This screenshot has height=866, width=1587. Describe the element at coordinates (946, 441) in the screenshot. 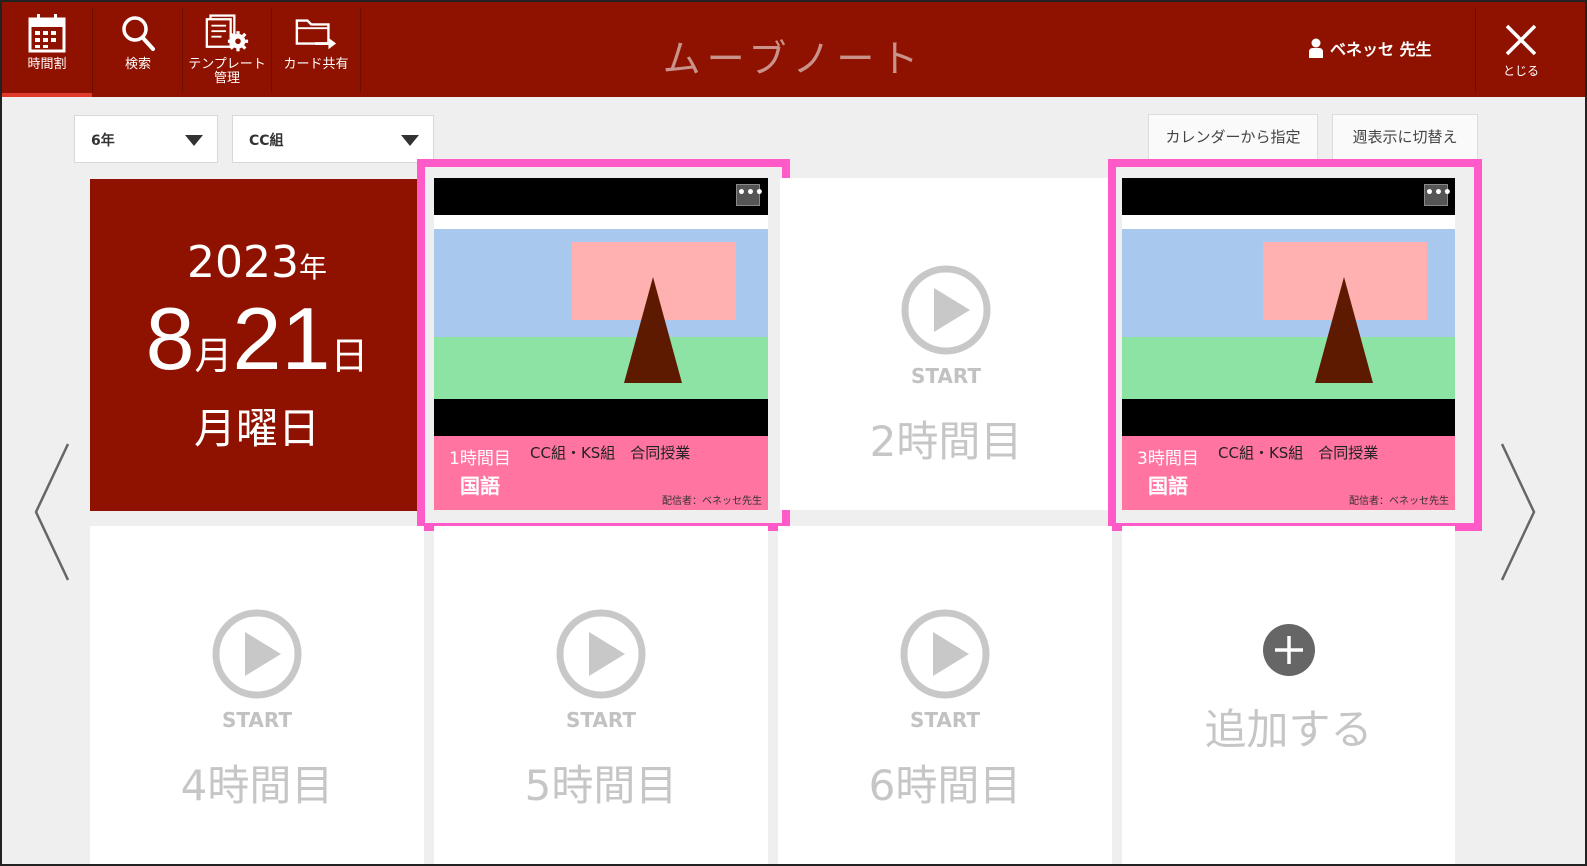

I see `period-label: 2時間目` at that location.